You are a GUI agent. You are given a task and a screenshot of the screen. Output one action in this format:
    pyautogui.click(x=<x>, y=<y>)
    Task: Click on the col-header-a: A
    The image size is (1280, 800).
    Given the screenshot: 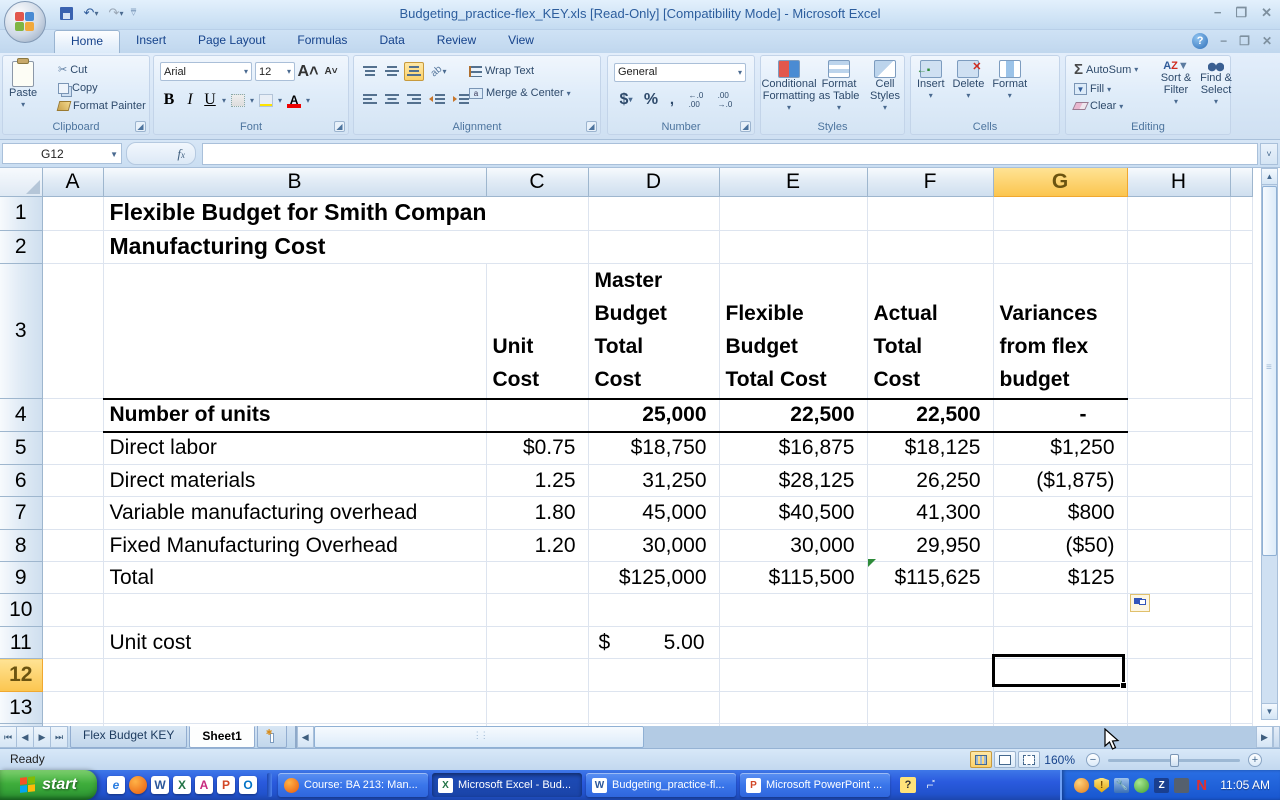 What is the action you would take?
    pyautogui.click(x=73, y=182)
    